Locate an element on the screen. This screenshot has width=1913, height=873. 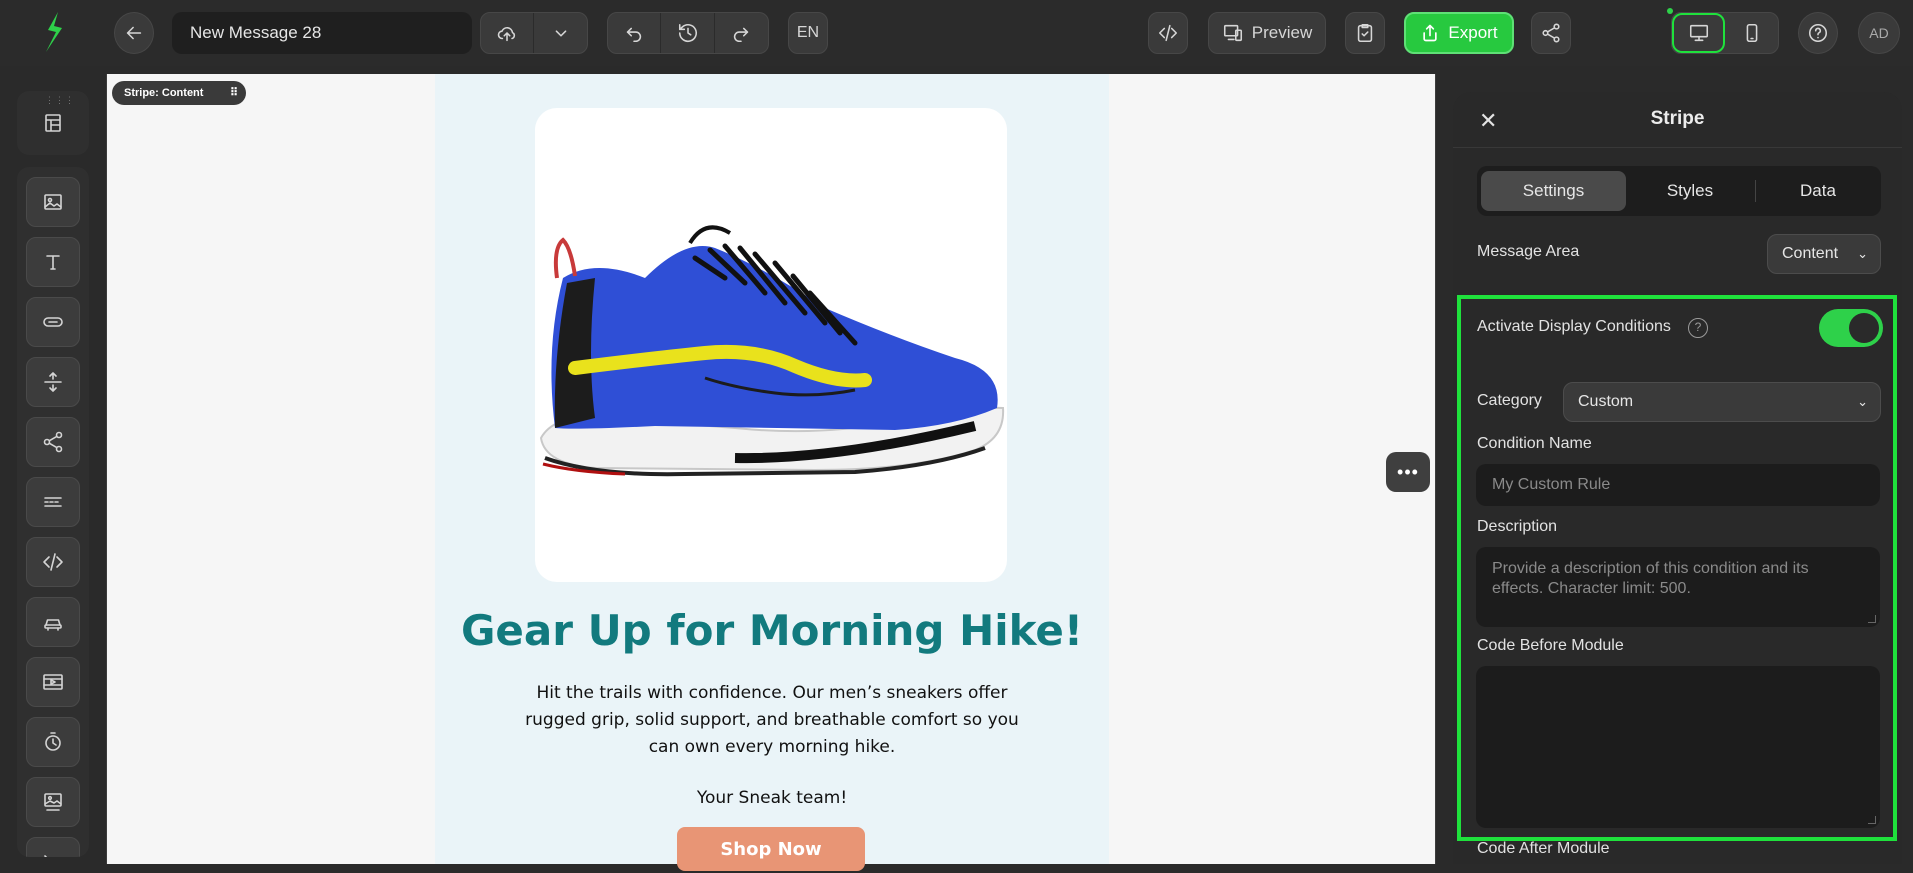
blocks-toolbar is located at coordinates (53, 512).